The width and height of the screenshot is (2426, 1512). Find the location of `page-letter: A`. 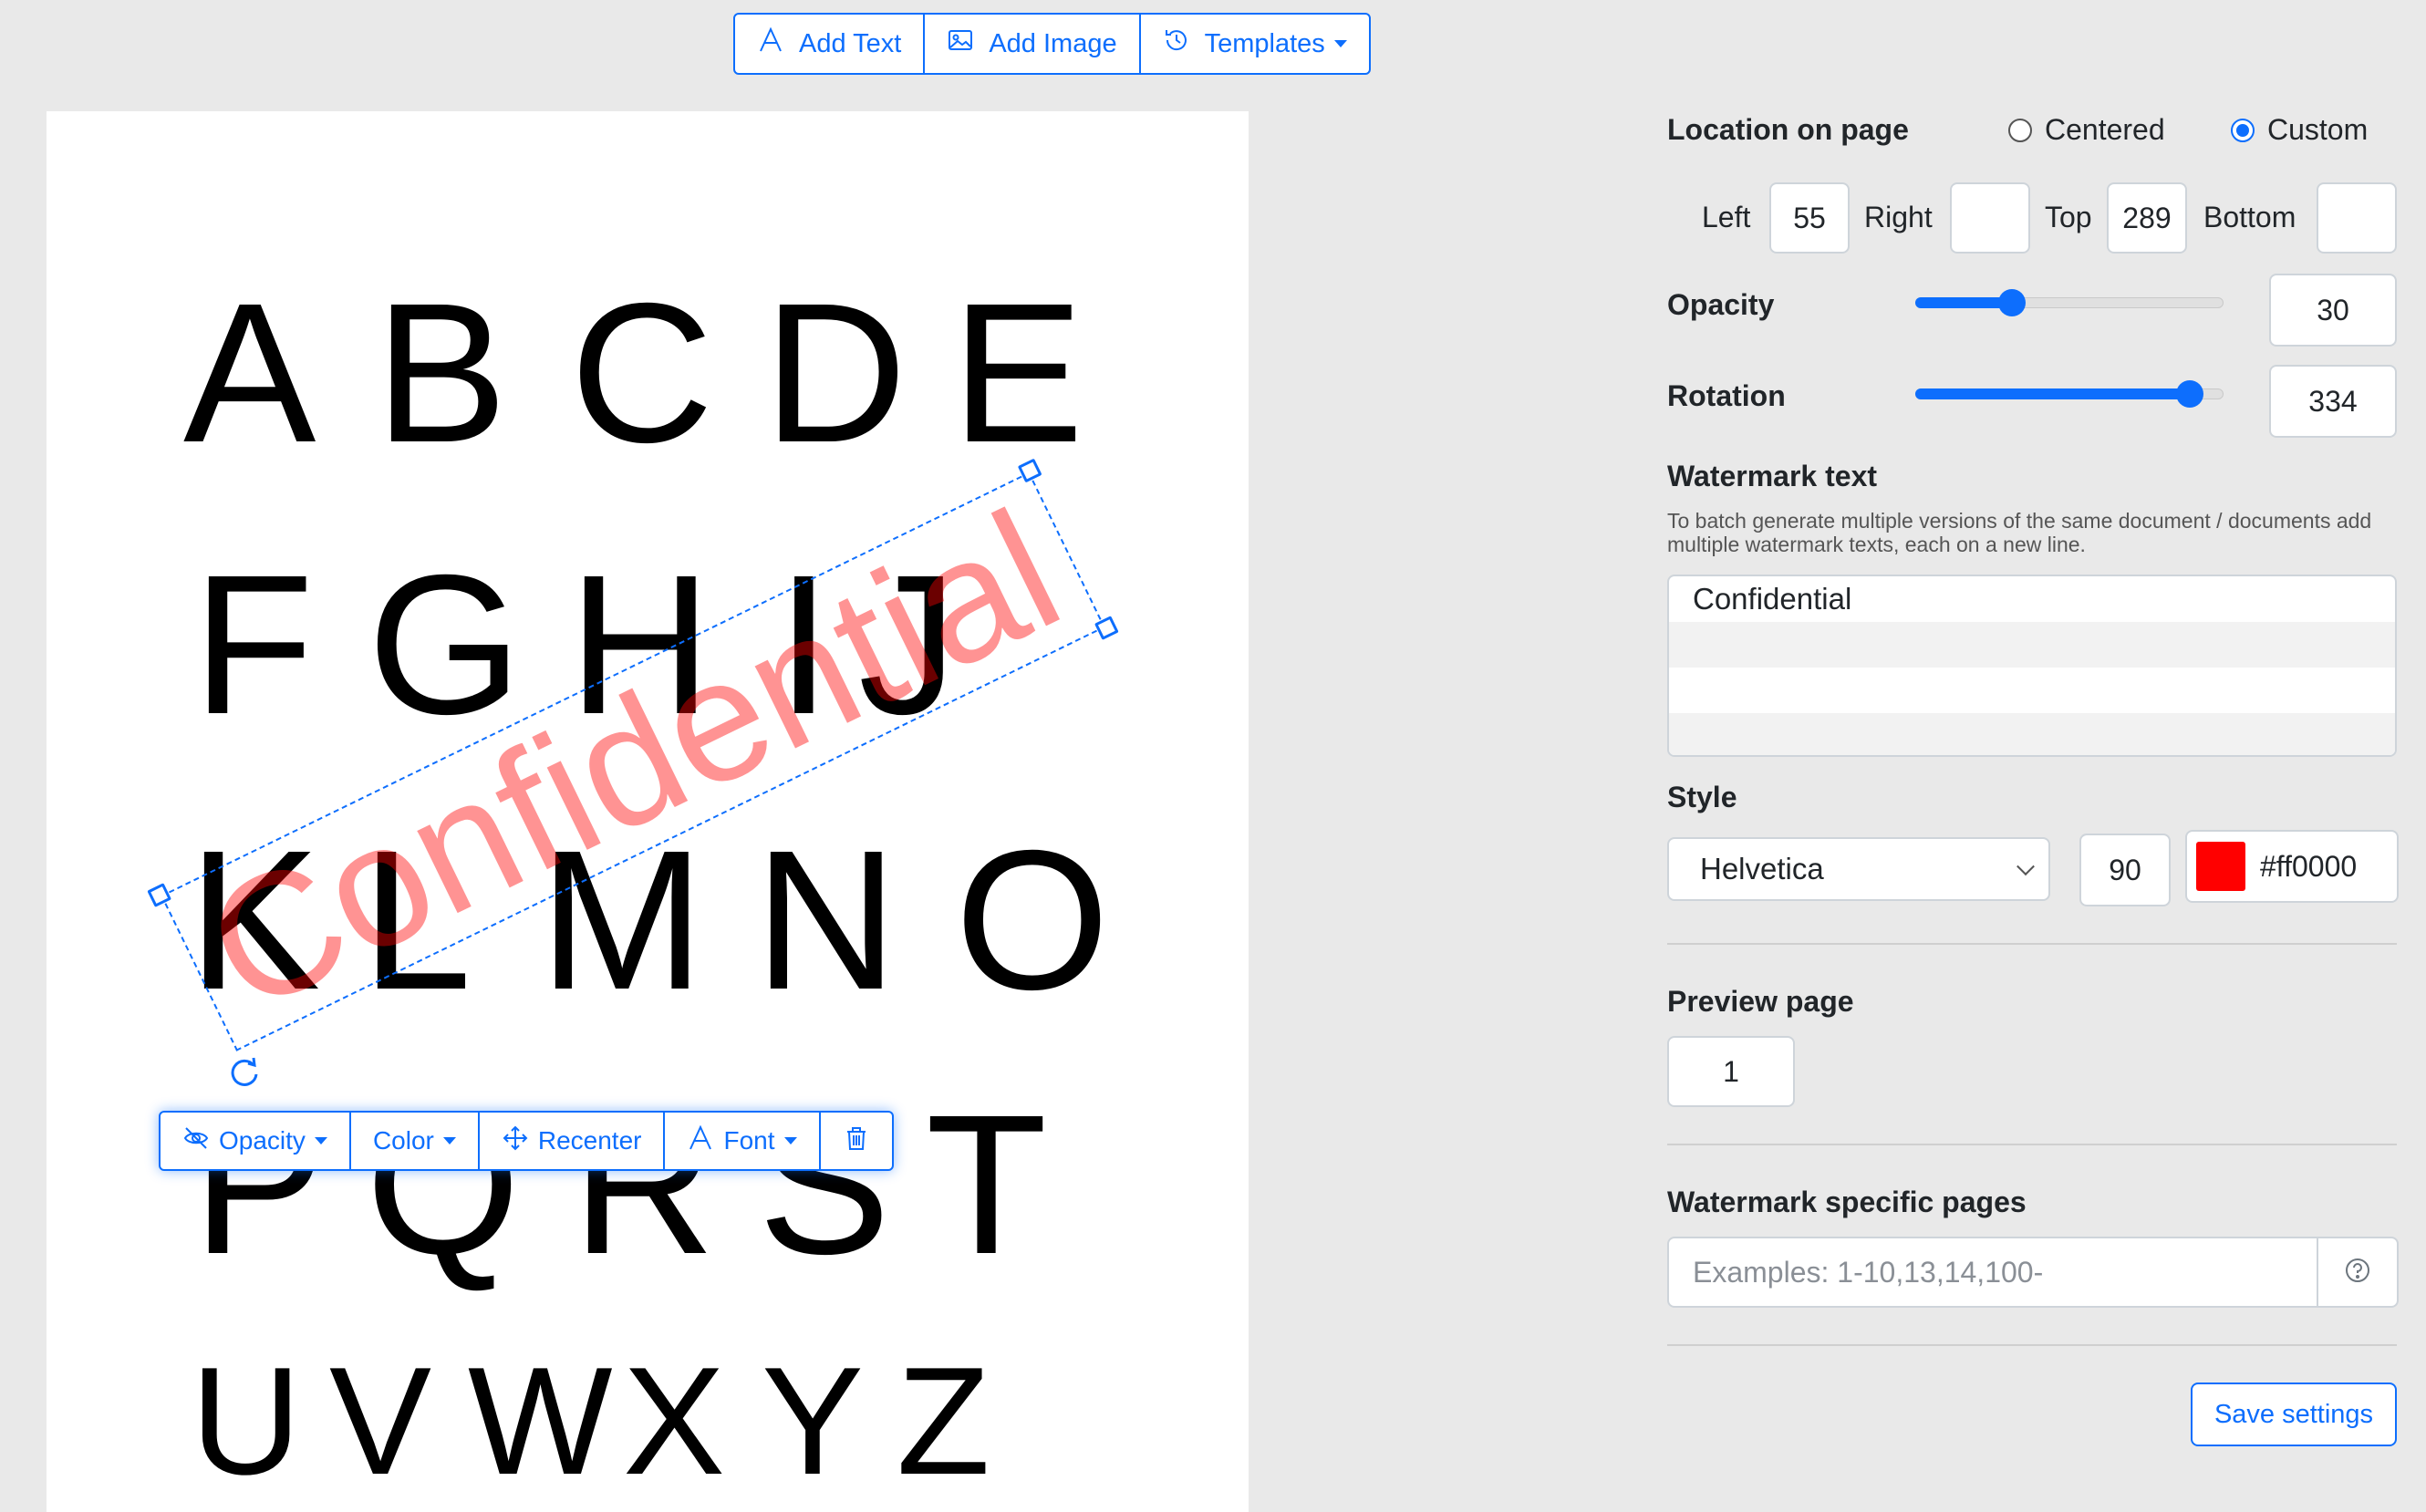

page-letter: A is located at coordinates (249, 373).